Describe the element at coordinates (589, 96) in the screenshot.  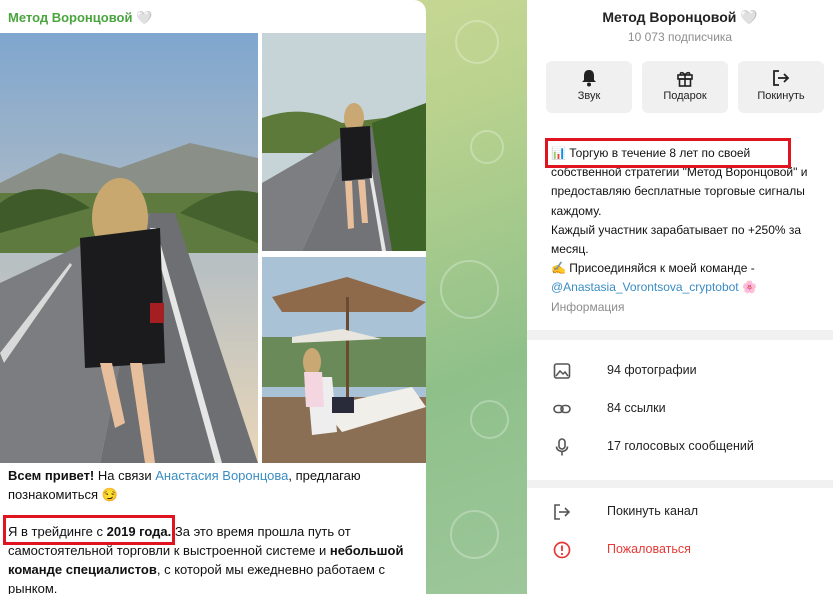
I see `sound-label: Звук` at that location.